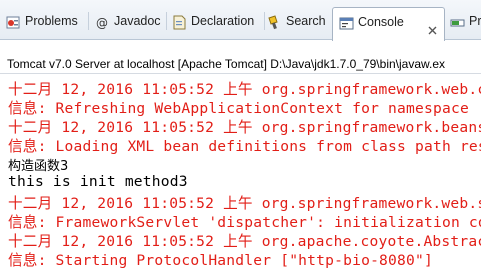  I want to click on tab-label: Problems, so click(51, 21).